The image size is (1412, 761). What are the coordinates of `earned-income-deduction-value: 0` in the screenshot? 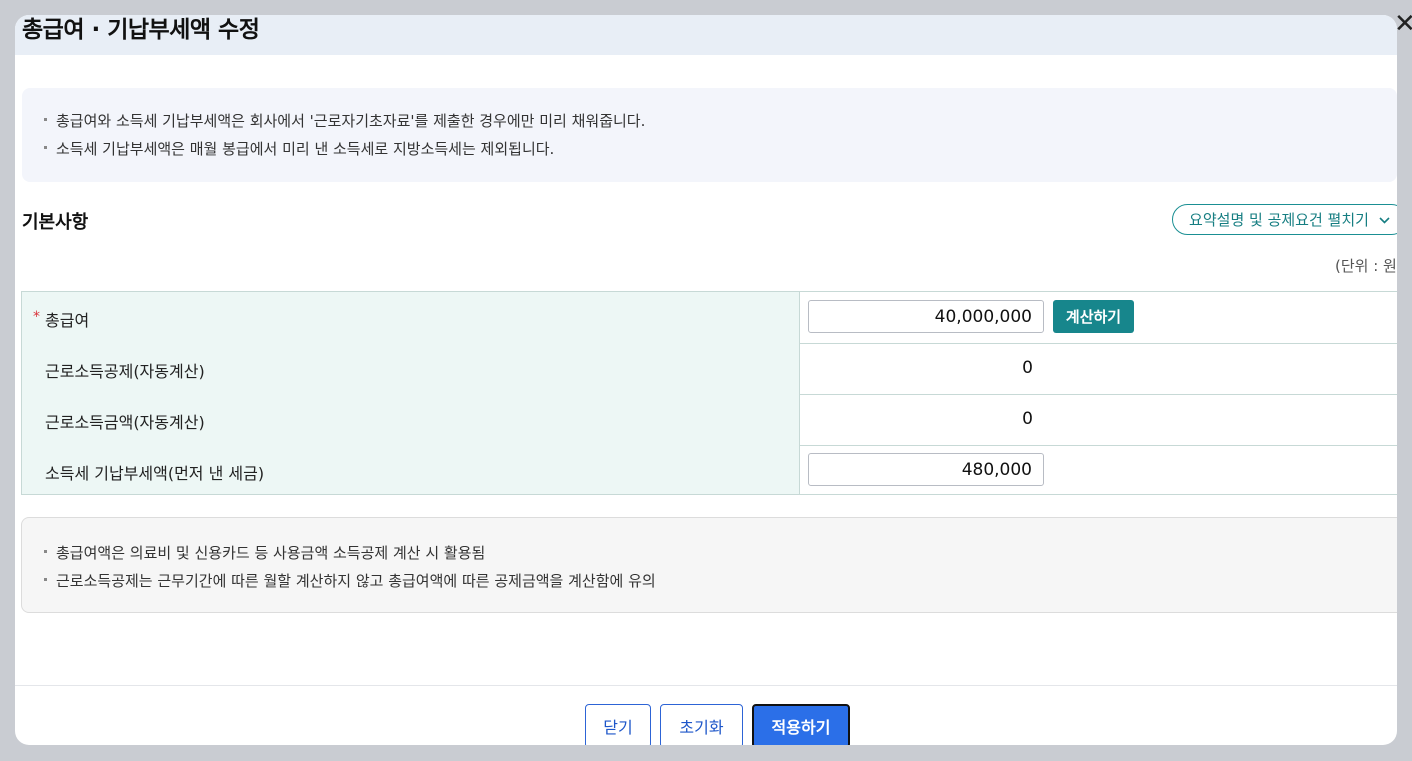 It's located at (1027, 368).